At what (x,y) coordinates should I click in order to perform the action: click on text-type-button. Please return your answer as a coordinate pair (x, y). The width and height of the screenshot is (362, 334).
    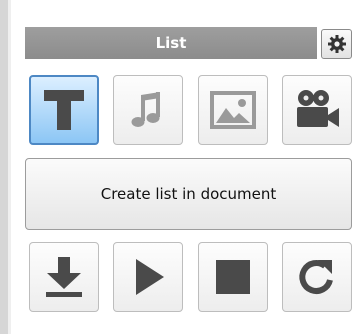
    Looking at the image, I should click on (64, 110).